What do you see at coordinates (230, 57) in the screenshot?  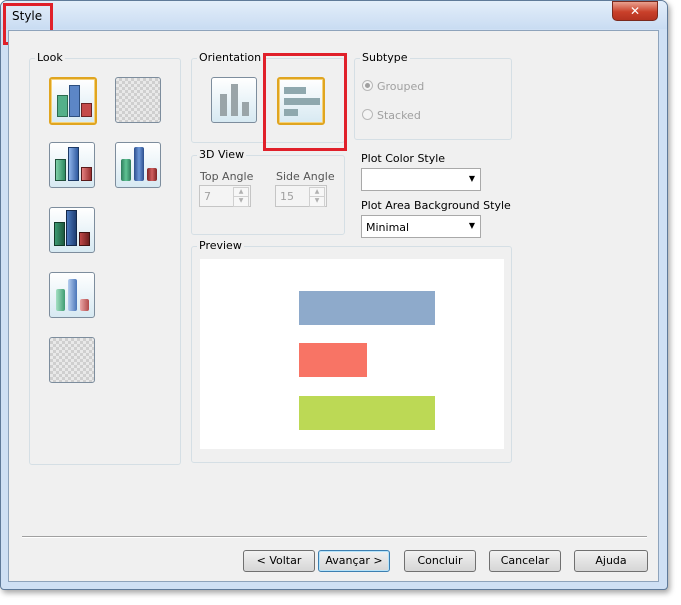 I see `orientation-label: Orientation` at bounding box center [230, 57].